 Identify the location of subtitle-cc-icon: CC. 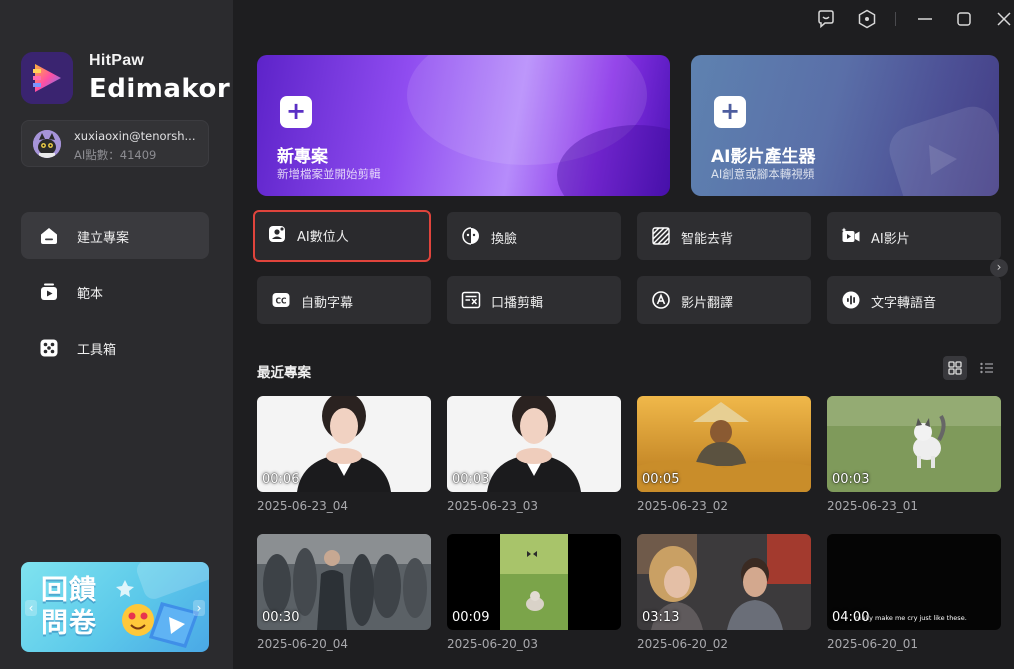
(281, 300).